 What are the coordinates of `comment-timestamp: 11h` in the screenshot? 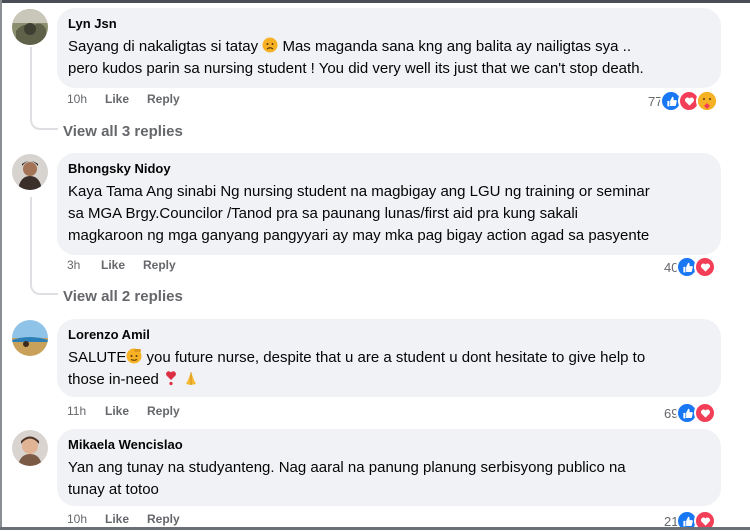 It's located at (86, 411).